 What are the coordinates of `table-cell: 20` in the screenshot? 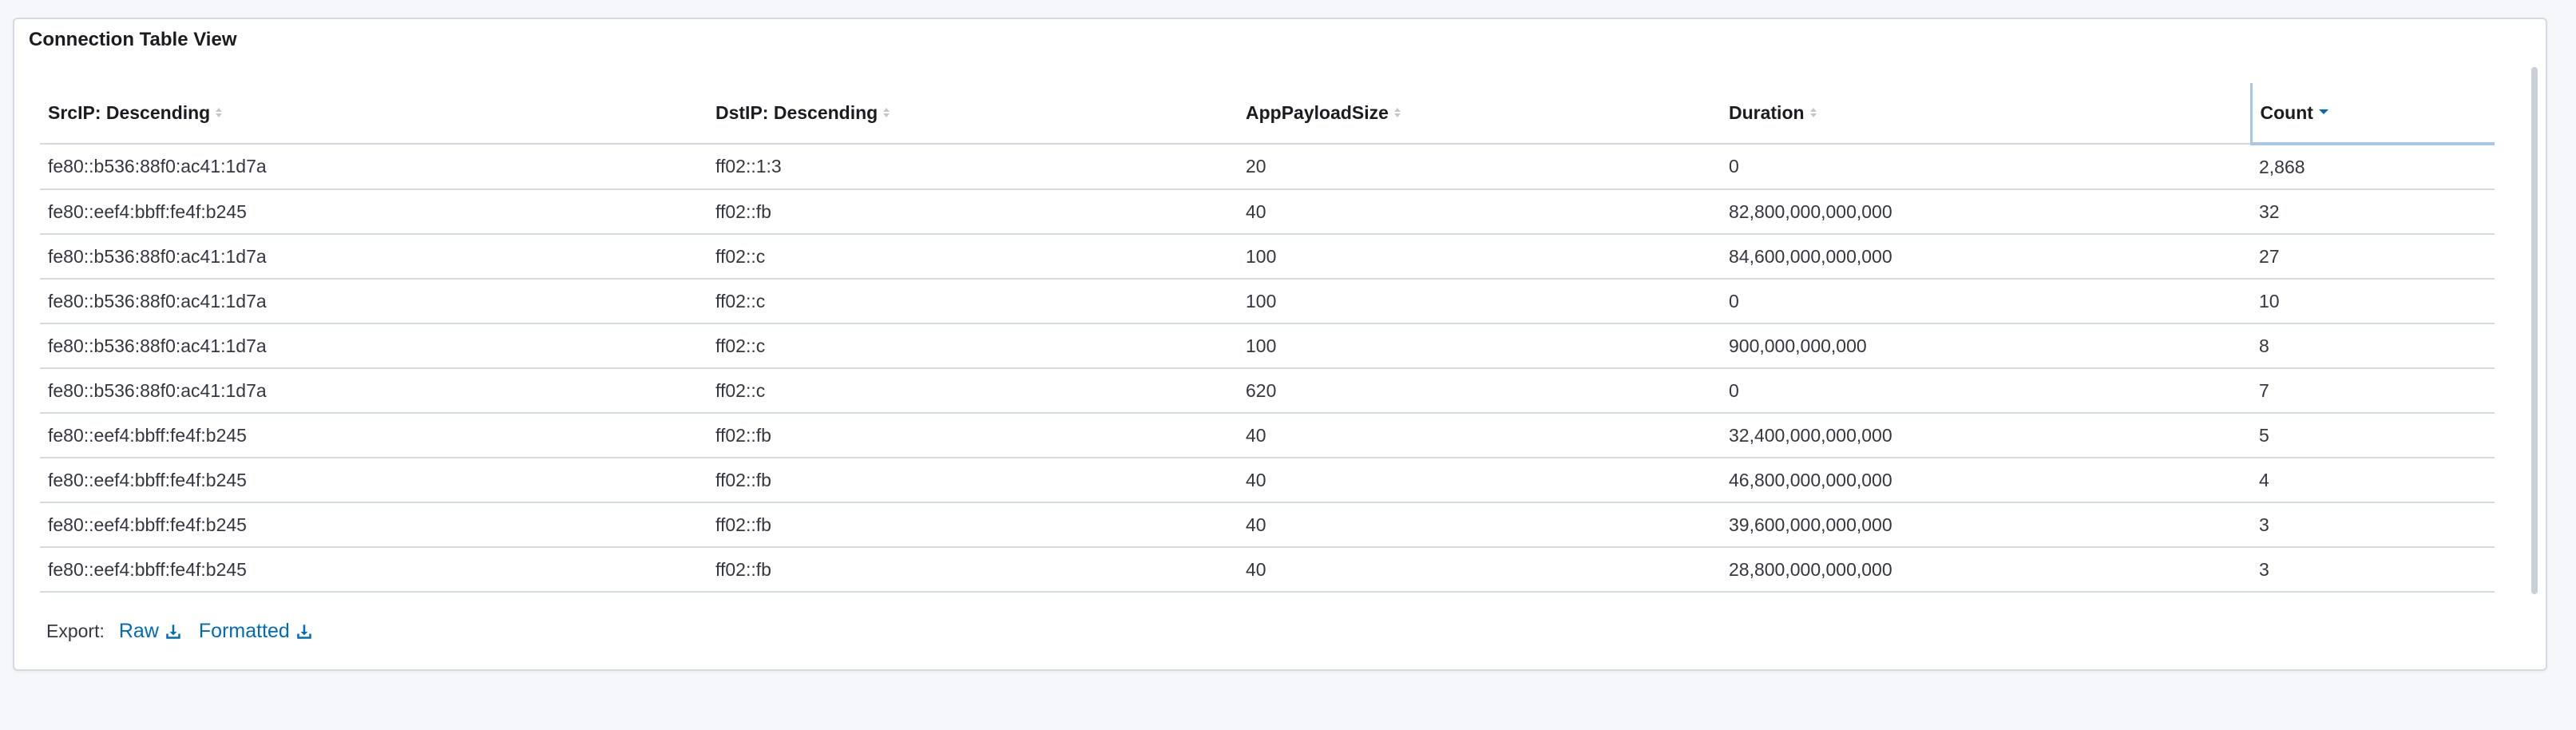 It's located at (1479, 167).